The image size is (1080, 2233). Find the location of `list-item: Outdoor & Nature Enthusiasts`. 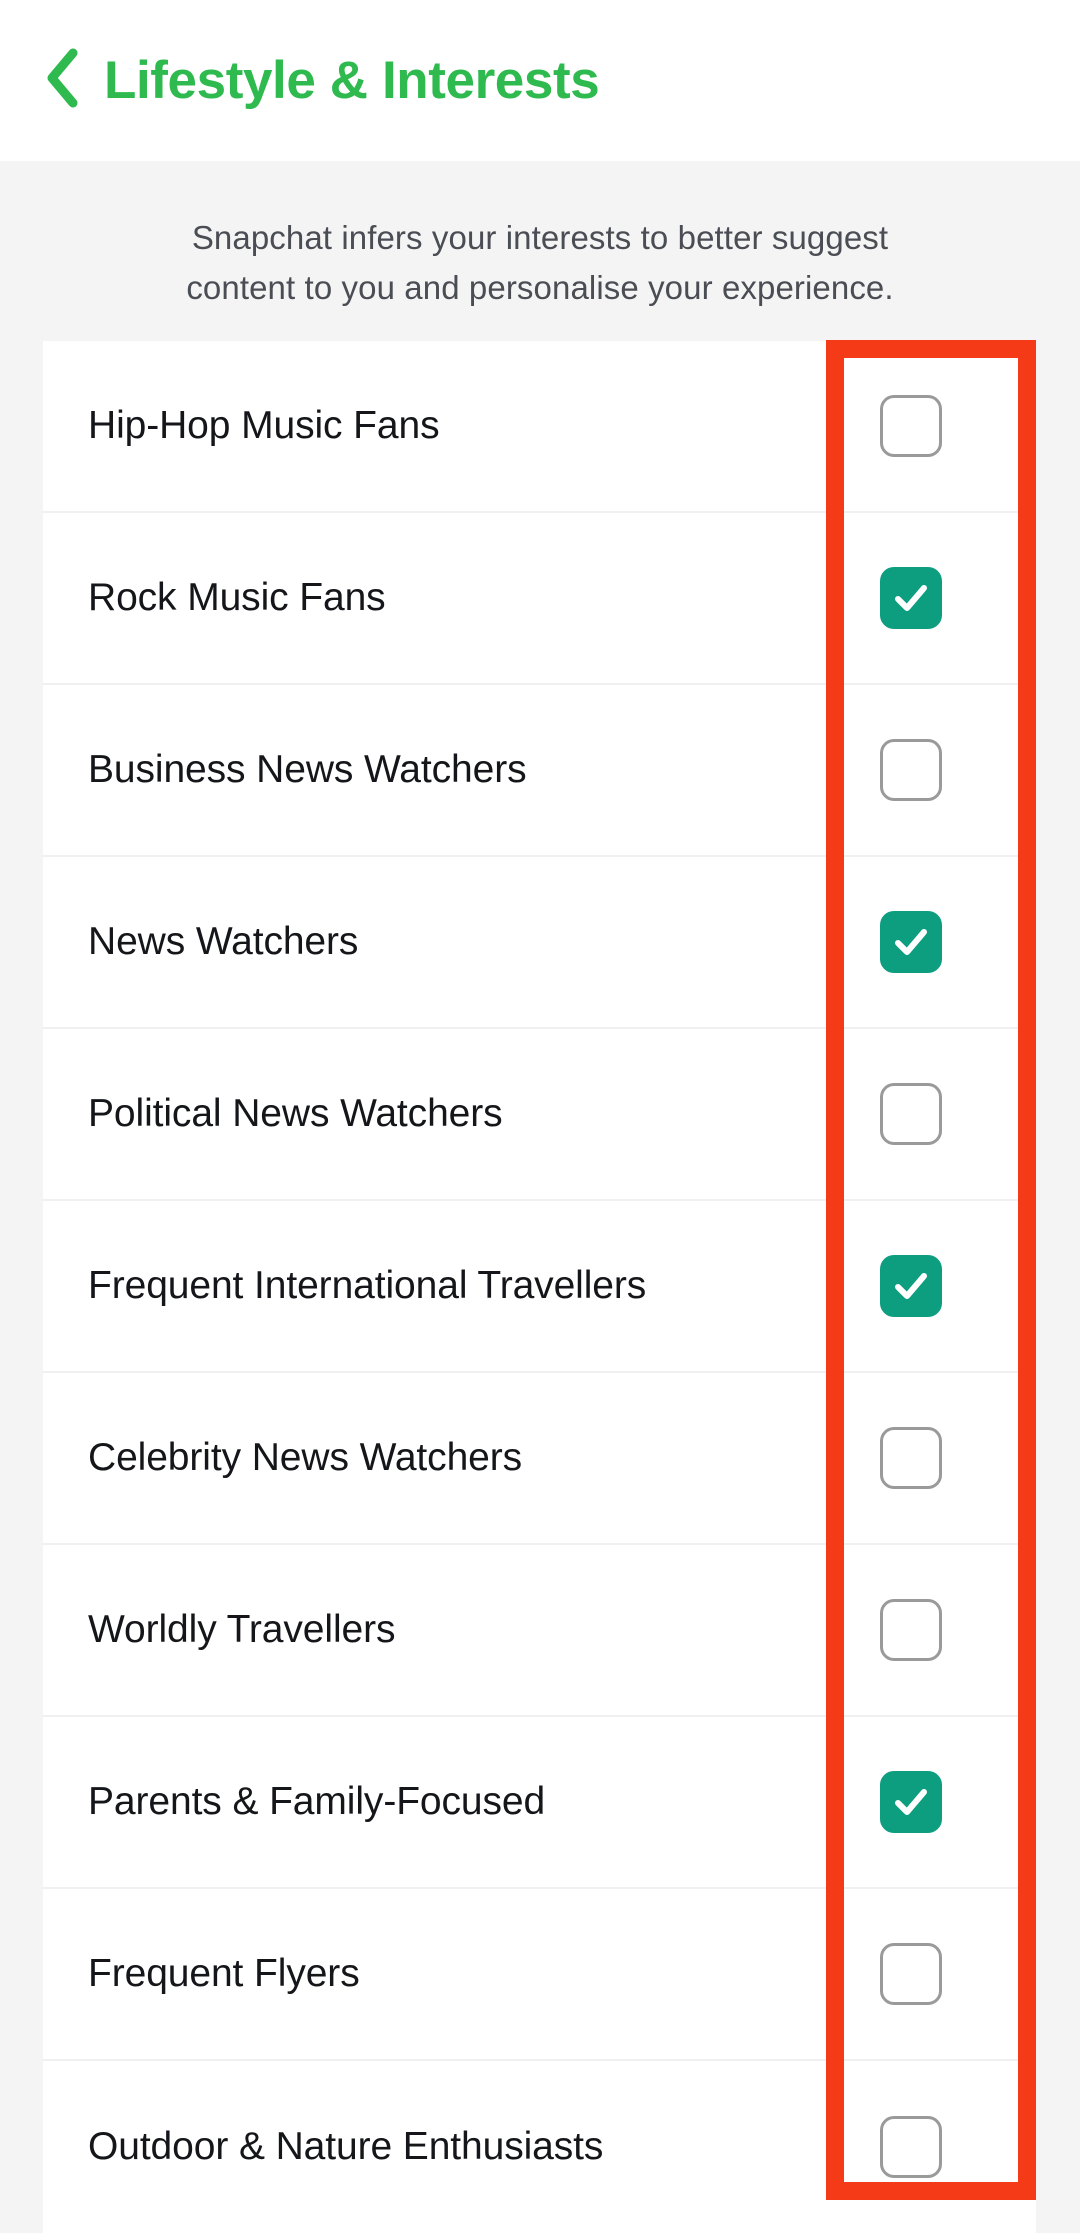

list-item: Outdoor & Nature Enthusiasts is located at coordinates (539, 2147).